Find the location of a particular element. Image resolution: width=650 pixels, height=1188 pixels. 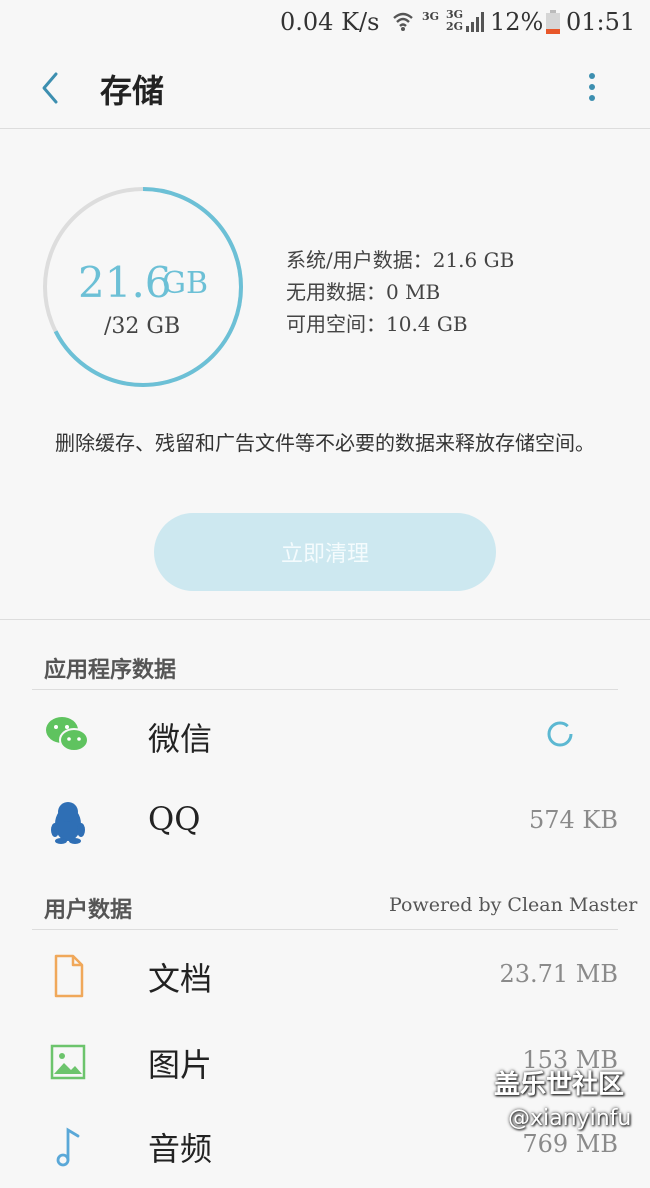

clean-now-button: 立即清理 is located at coordinates (325, 552).